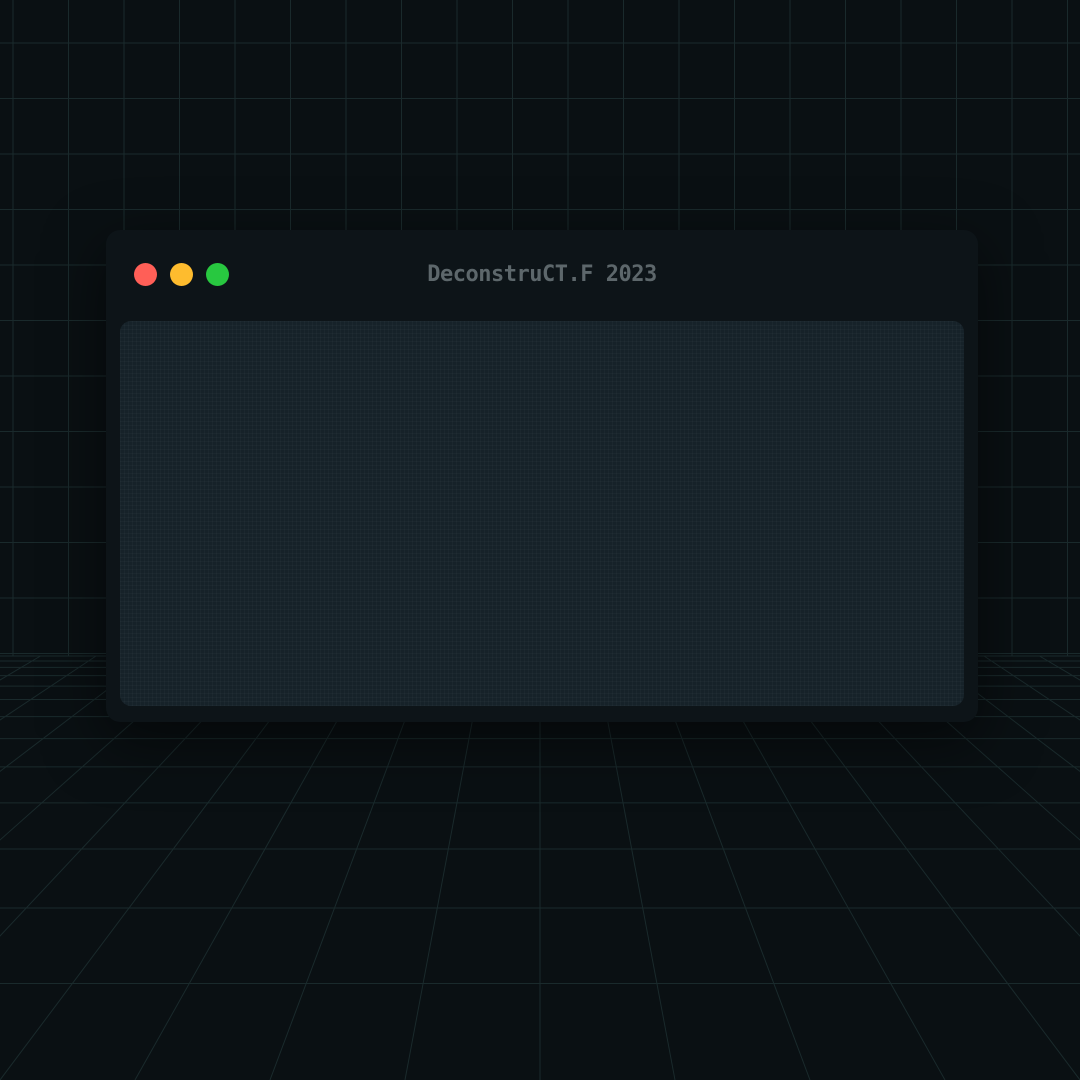 Image resolution: width=1080 pixels, height=1080 pixels. I want to click on window-title: DeconstruCT.F 2023, so click(542, 274).